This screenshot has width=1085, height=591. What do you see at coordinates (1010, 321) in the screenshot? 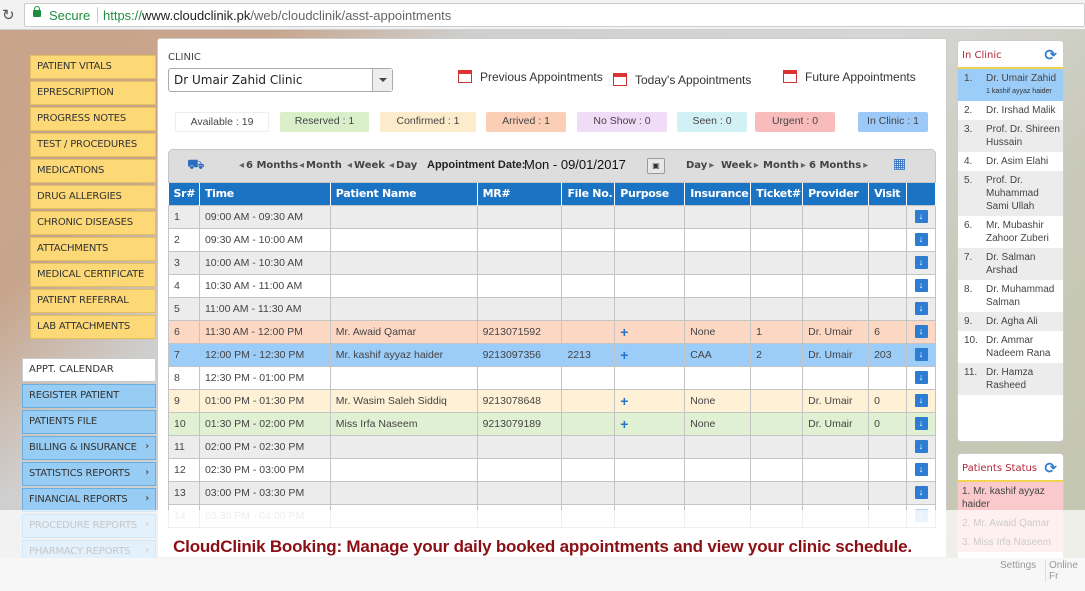
I see `in-clinic-item: 9. Dr. Agha Ali` at bounding box center [1010, 321].